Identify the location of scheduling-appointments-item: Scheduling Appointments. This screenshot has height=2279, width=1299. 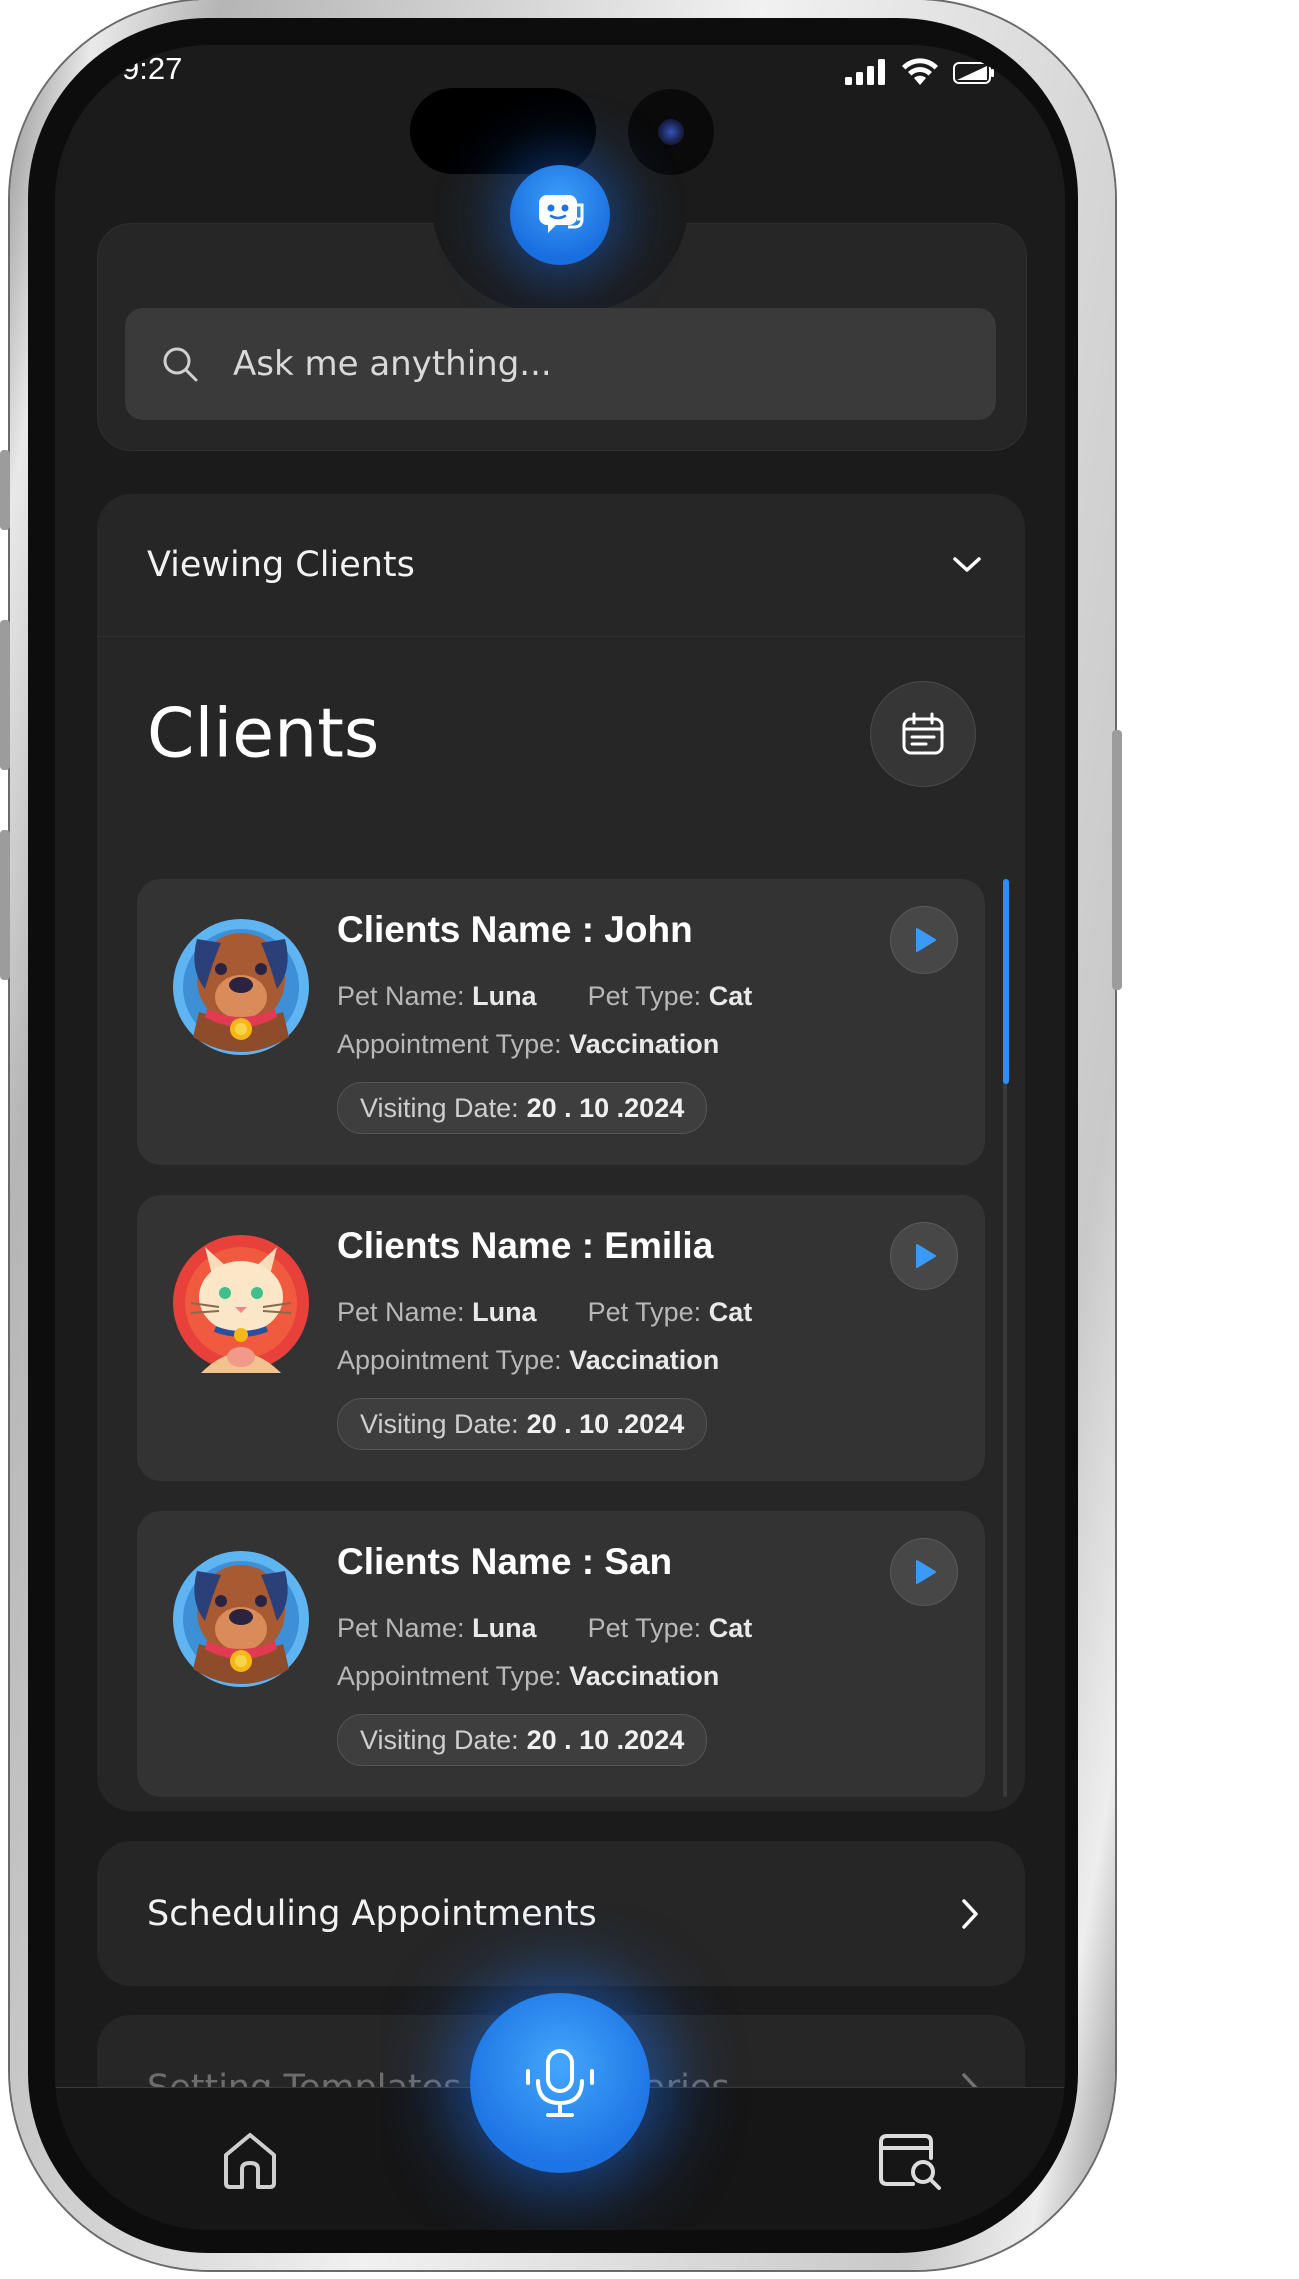
(561, 1913).